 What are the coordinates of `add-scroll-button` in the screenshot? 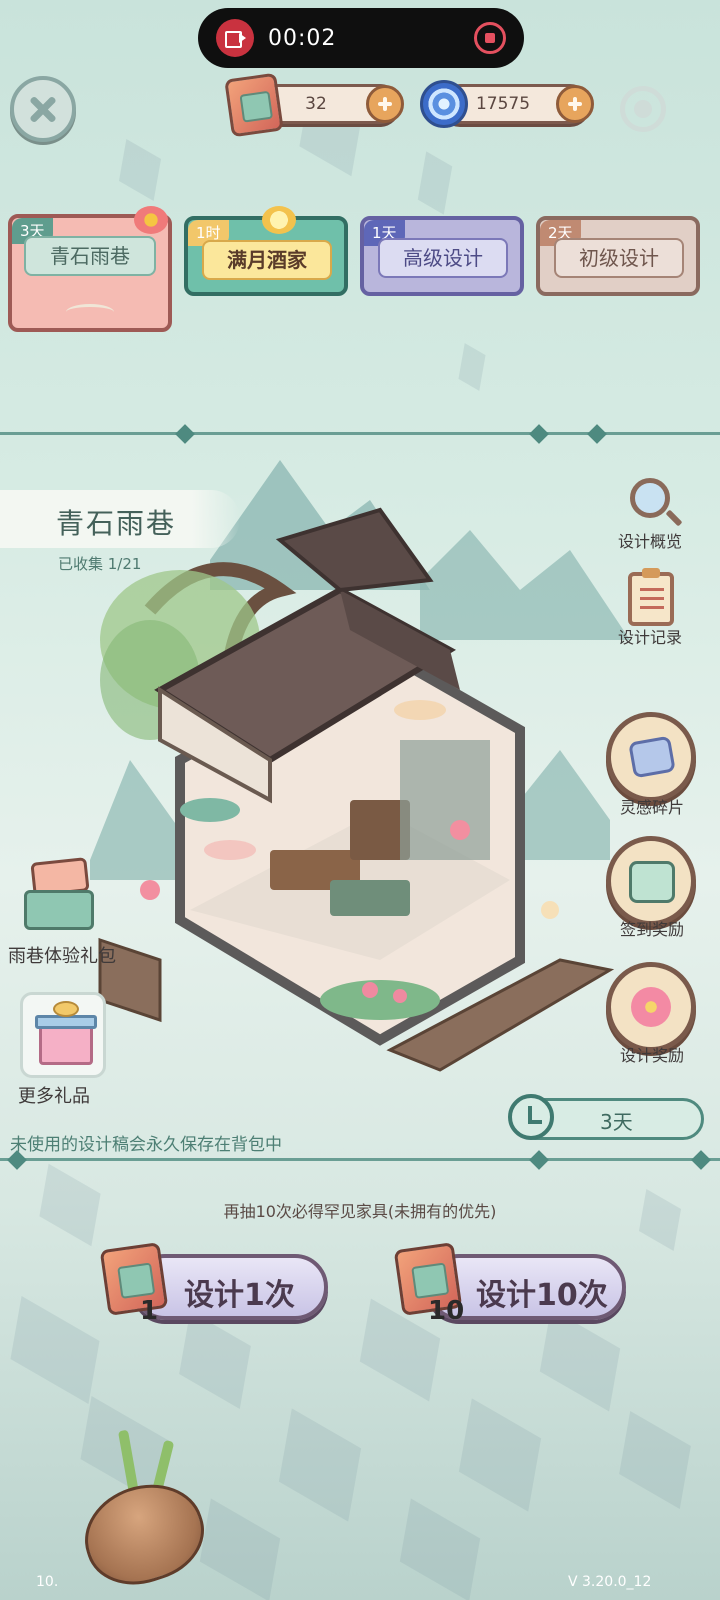 It's located at (385, 104).